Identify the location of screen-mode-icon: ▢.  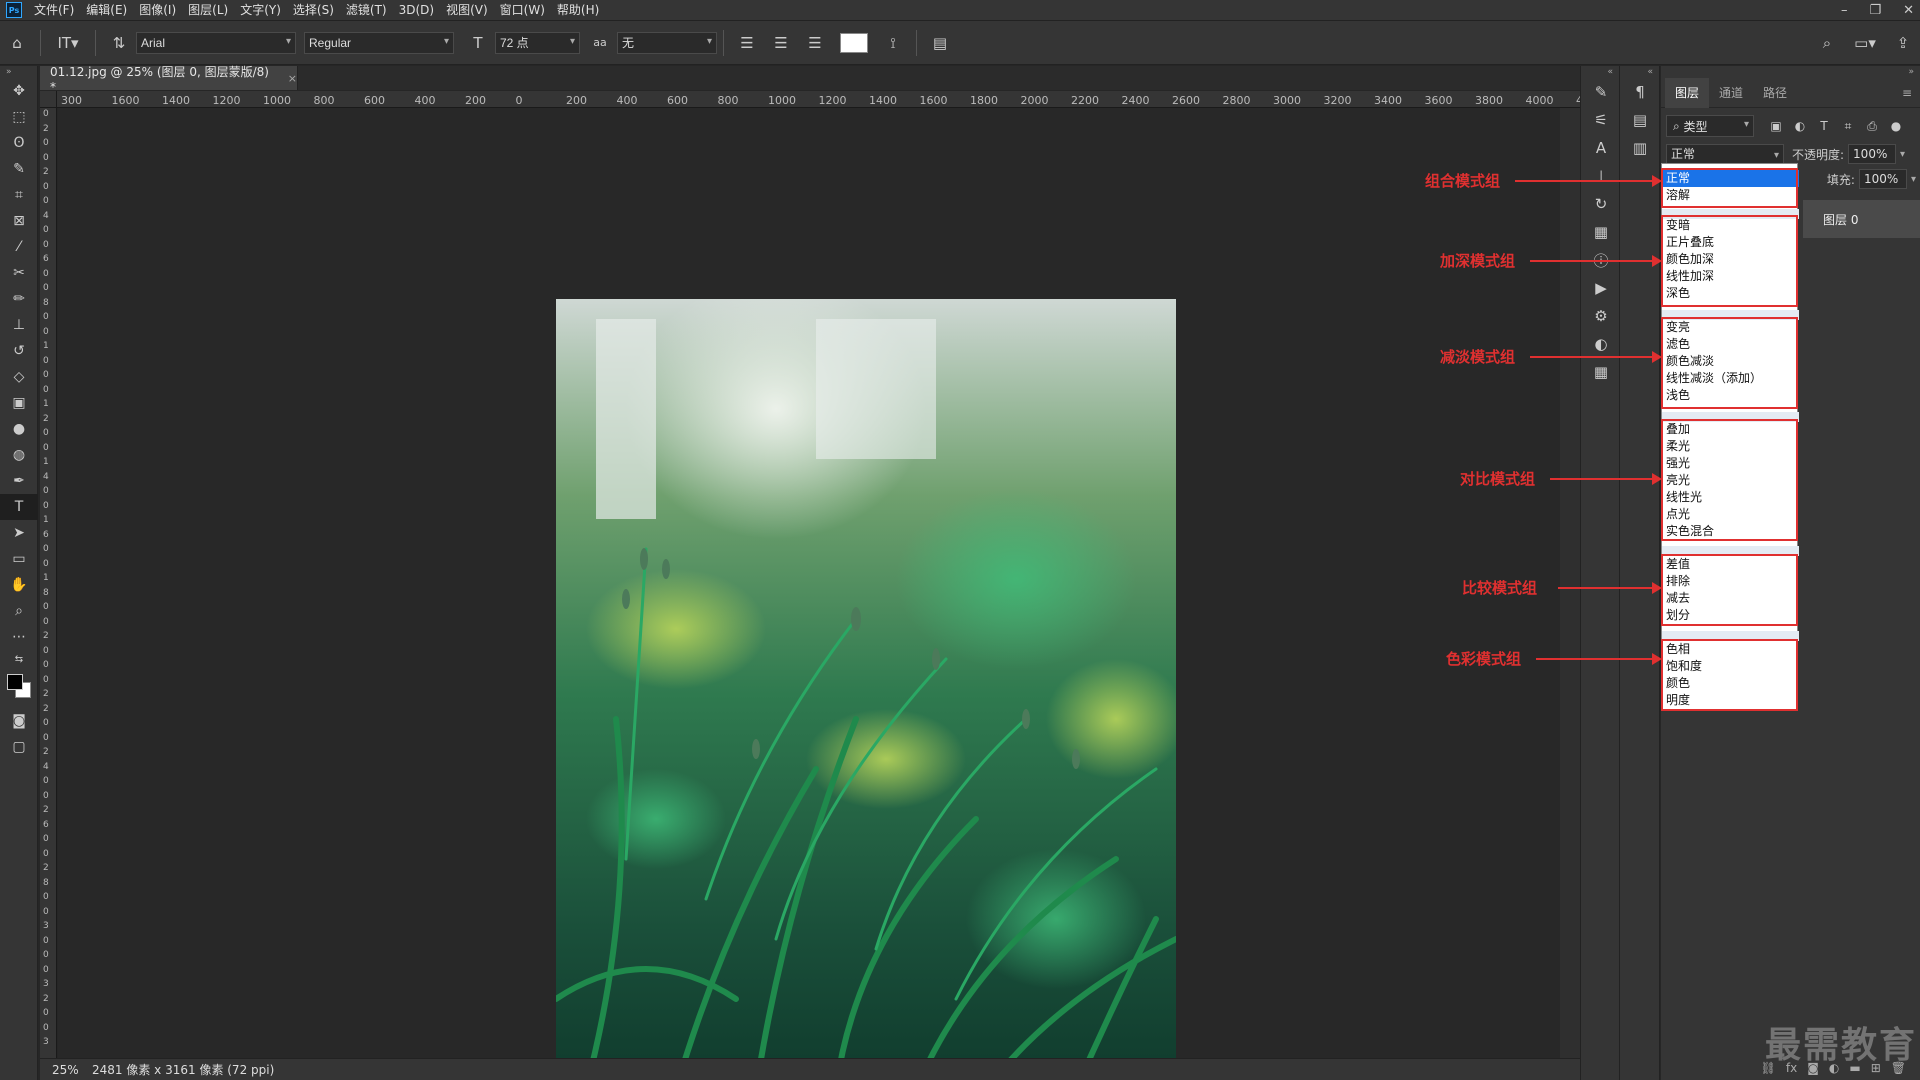
(19, 747).